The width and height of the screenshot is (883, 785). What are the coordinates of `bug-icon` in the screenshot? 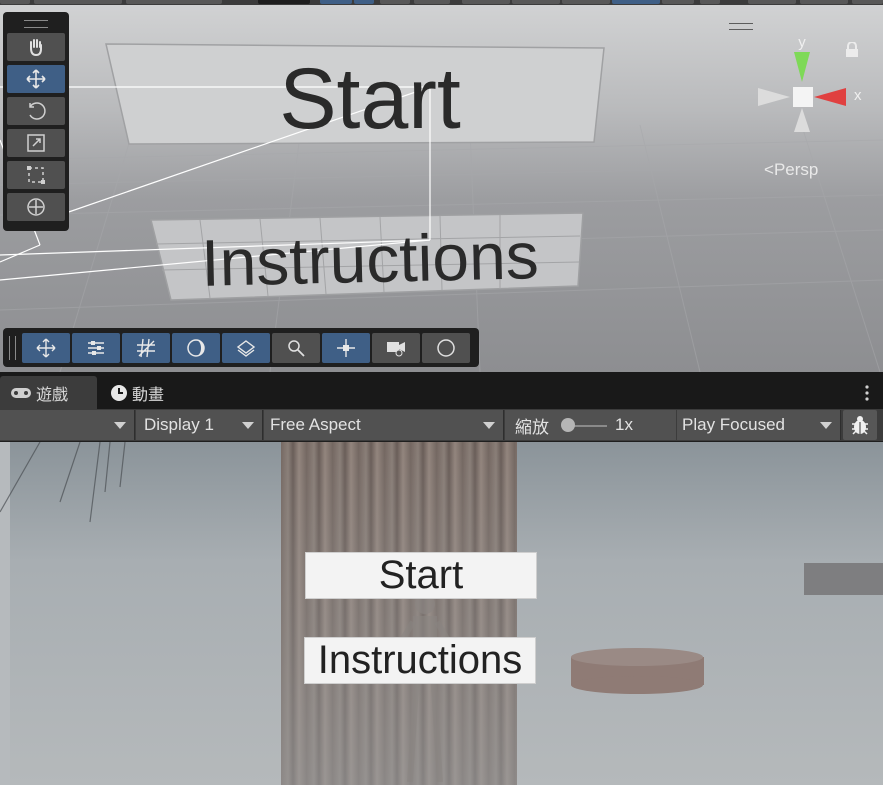 It's located at (860, 425).